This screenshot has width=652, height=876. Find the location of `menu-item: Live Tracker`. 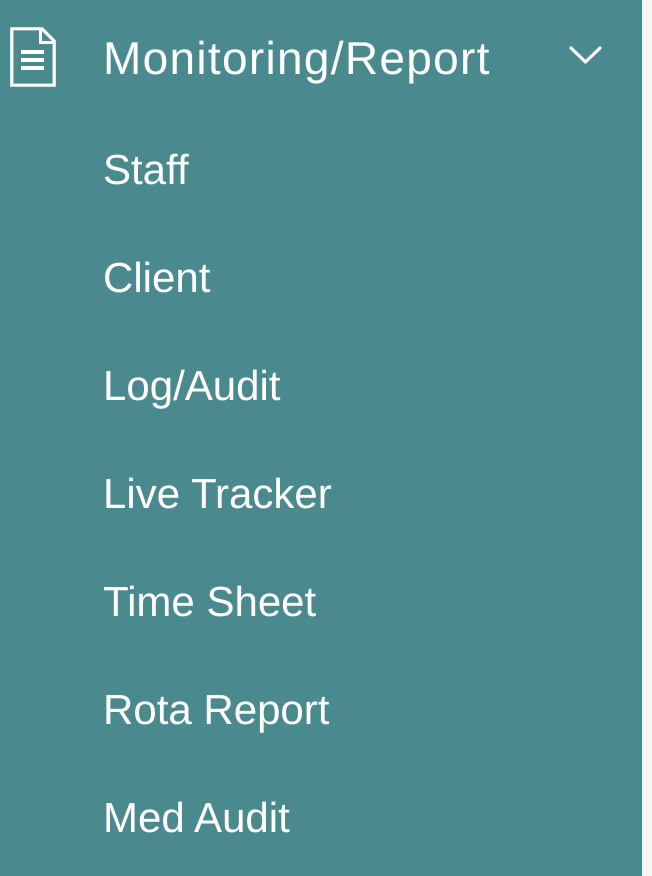

menu-item: Live Tracker is located at coordinates (217, 494).